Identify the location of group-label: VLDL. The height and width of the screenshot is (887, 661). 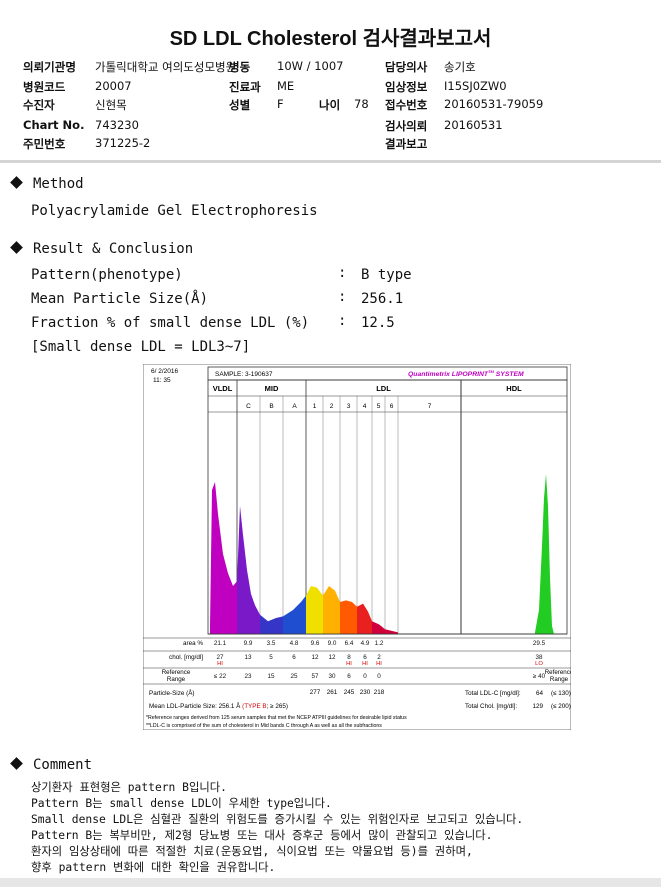
(223, 388).